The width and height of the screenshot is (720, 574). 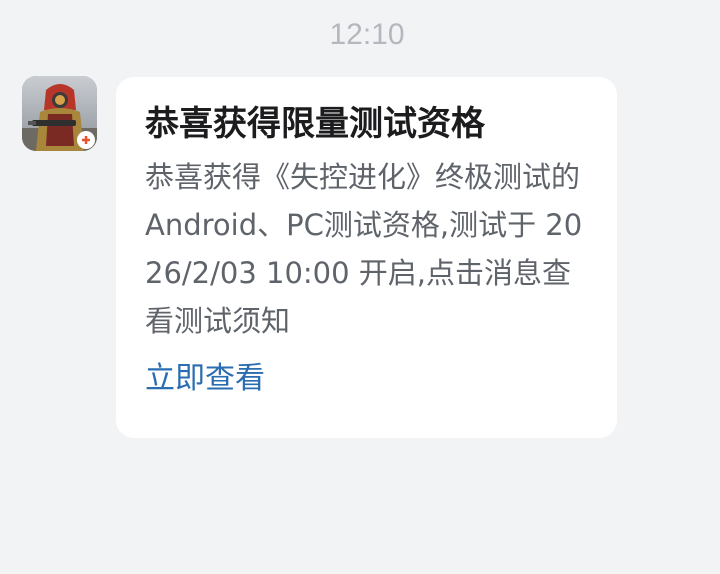 What do you see at coordinates (315, 124) in the screenshot?
I see `message-title: 恭喜获得限量测试资格` at bounding box center [315, 124].